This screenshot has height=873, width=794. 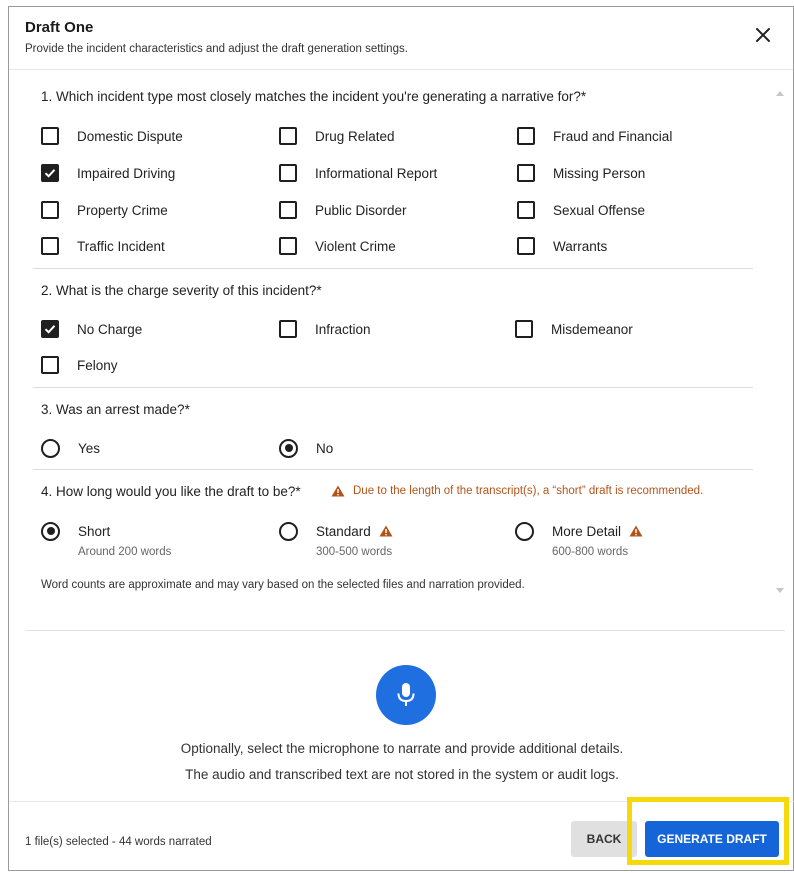 I want to click on checkbox-label: Public Disorder, so click(x=361, y=210).